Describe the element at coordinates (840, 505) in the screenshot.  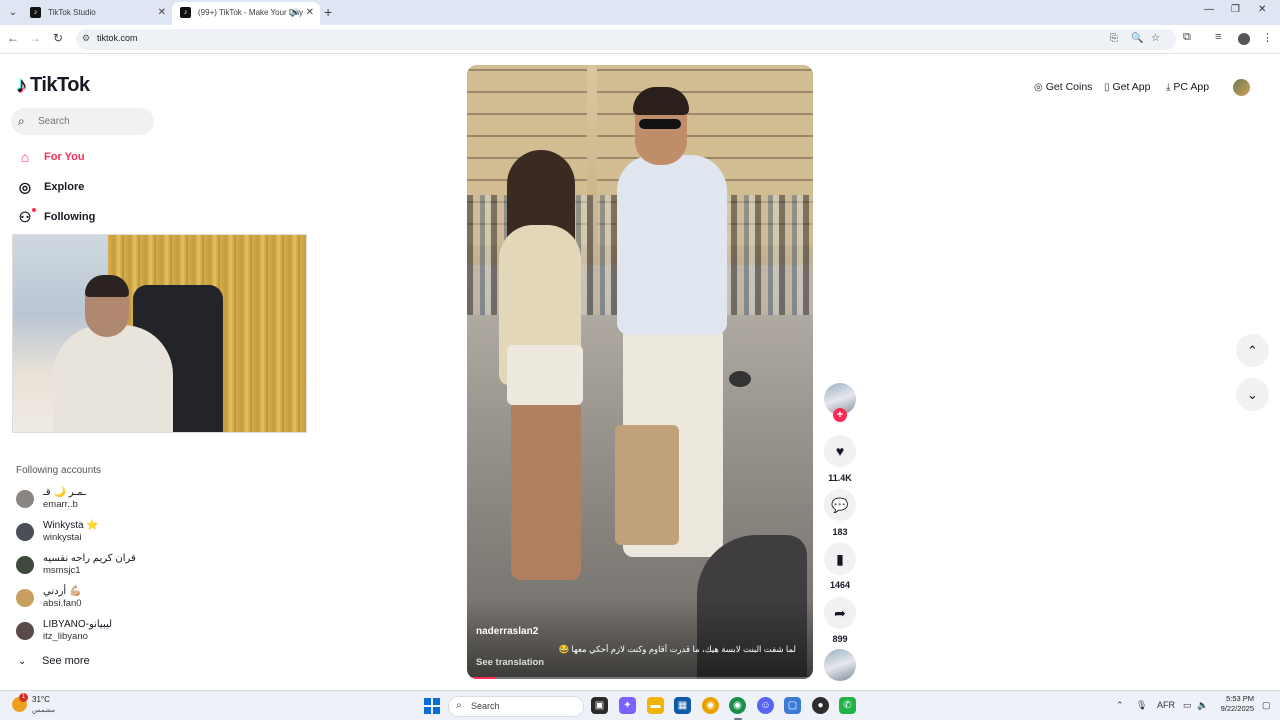
I see `comment-button: 💬` at that location.